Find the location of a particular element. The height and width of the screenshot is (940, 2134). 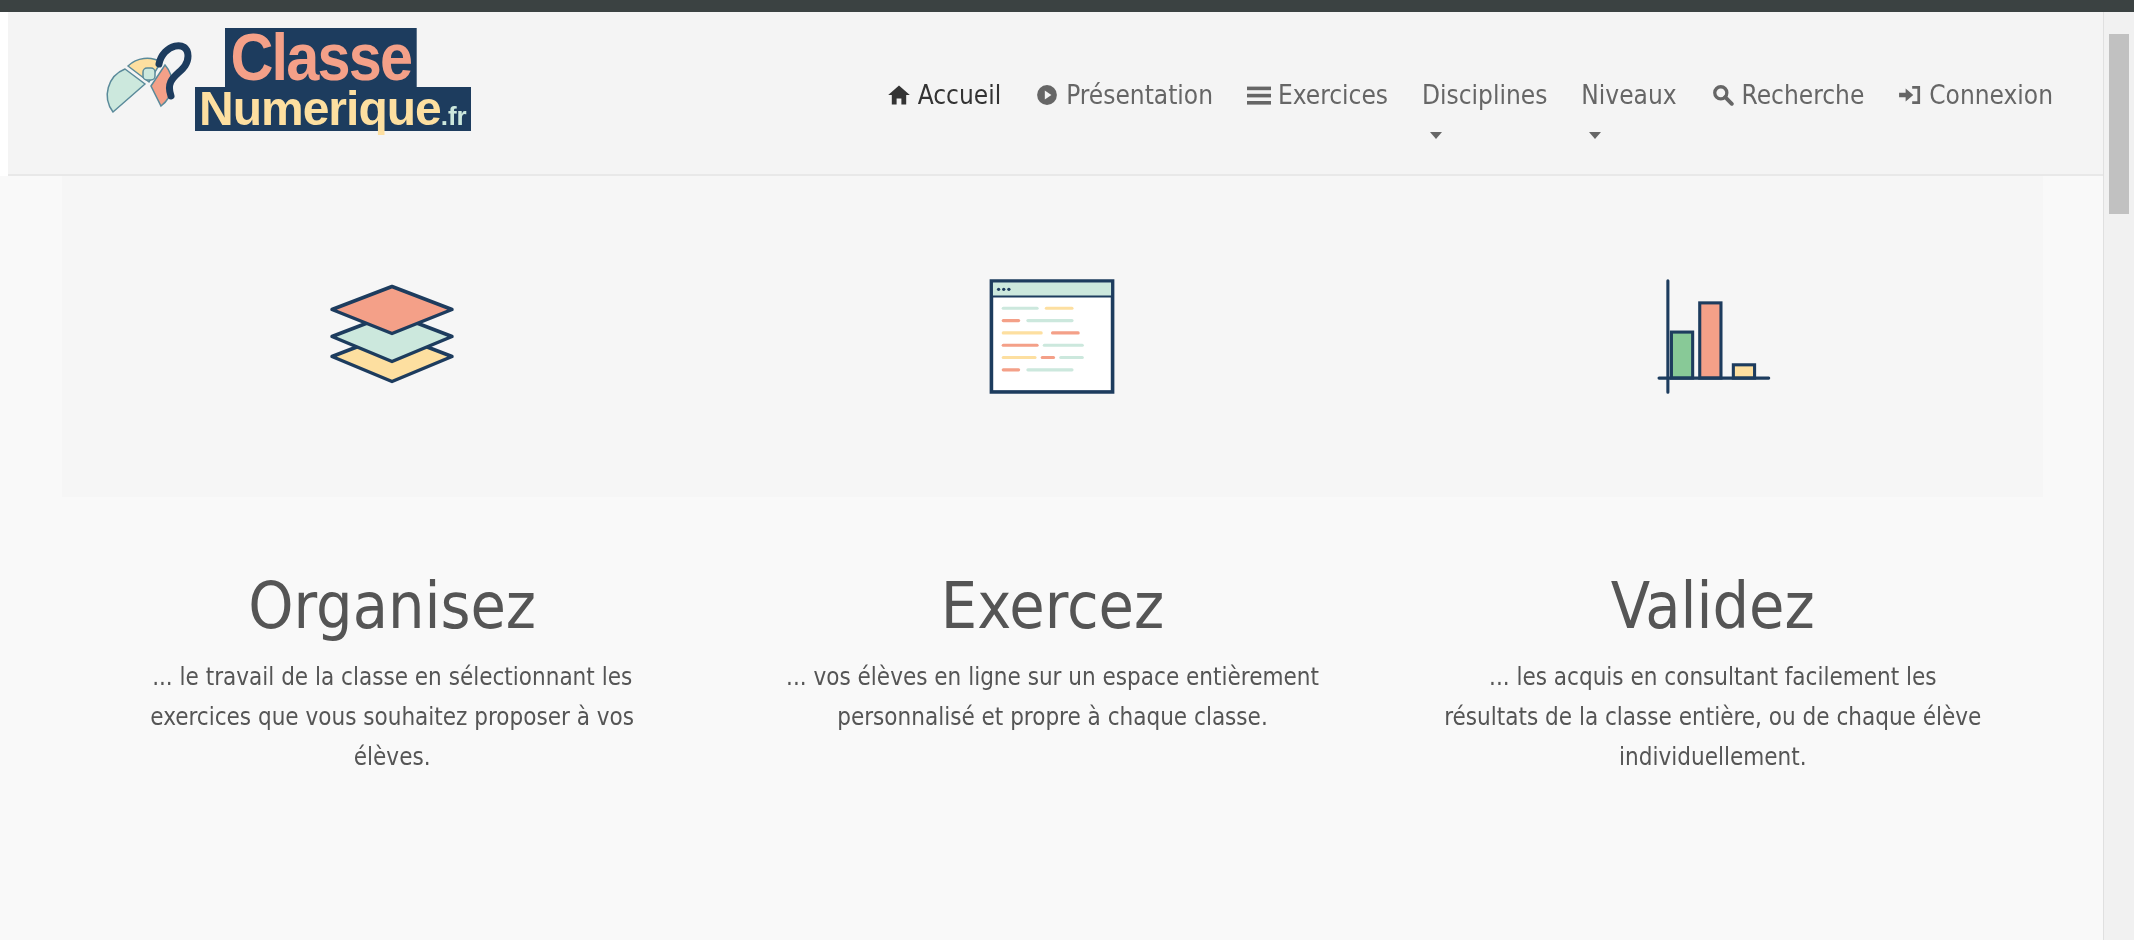

scrollbar-thumb is located at coordinates (2119, 124).